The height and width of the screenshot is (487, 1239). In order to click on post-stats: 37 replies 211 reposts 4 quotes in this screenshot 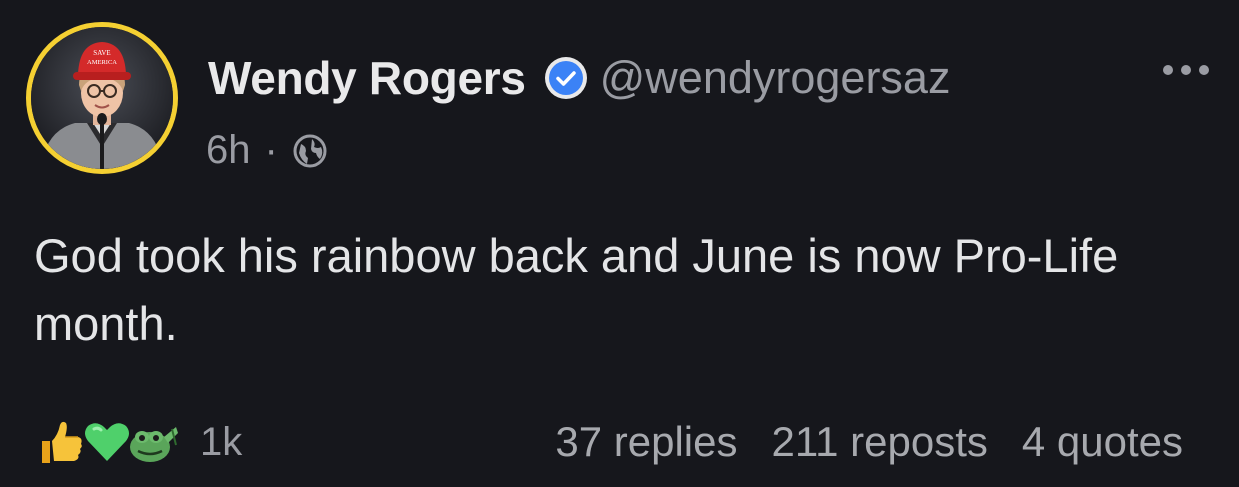, I will do `click(869, 442)`.